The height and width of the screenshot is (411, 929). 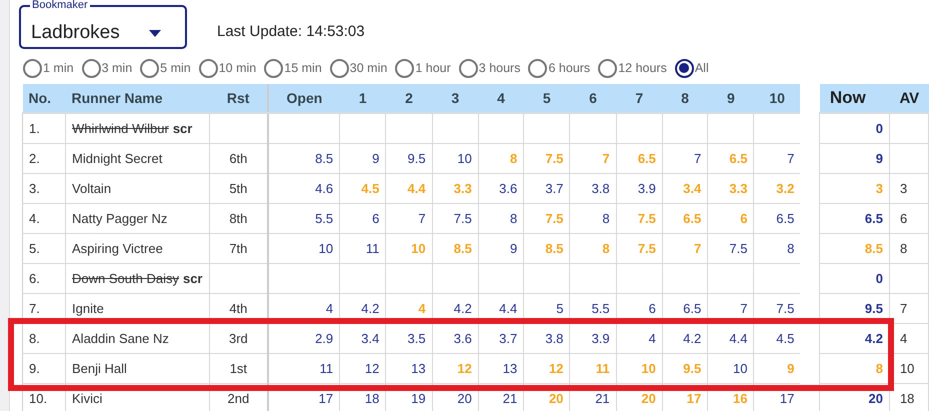 What do you see at coordinates (417, 338) in the screenshot?
I see `odds-value: 3.5` at bounding box center [417, 338].